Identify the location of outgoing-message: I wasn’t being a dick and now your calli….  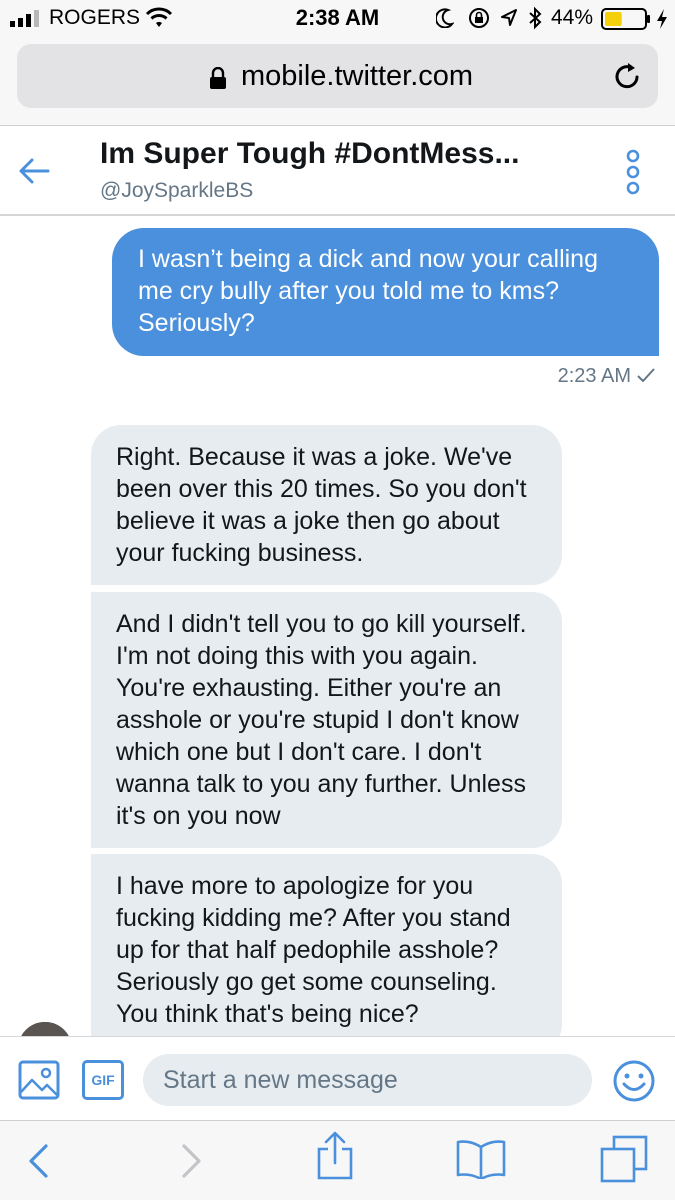
(385, 292).